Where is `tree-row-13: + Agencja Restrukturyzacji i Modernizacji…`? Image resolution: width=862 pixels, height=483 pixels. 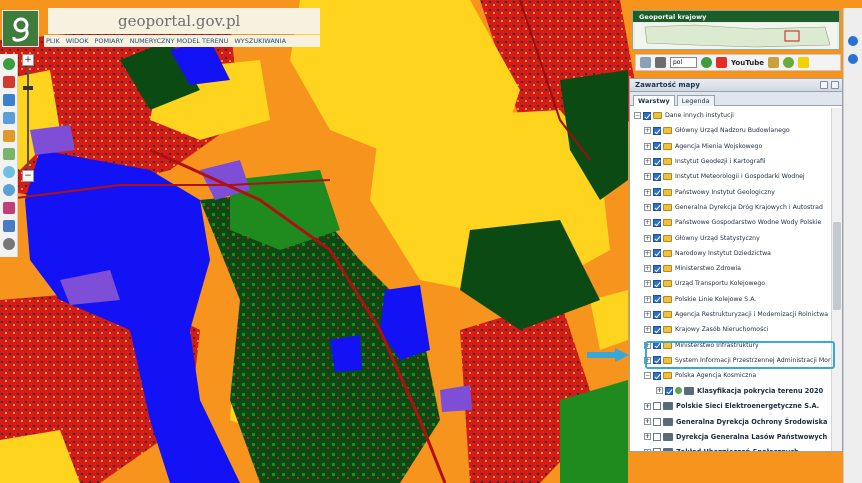
tree-row-13: + Agencja Restrukturyzacji i Modernizacji… is located at coordinates (730, 314).